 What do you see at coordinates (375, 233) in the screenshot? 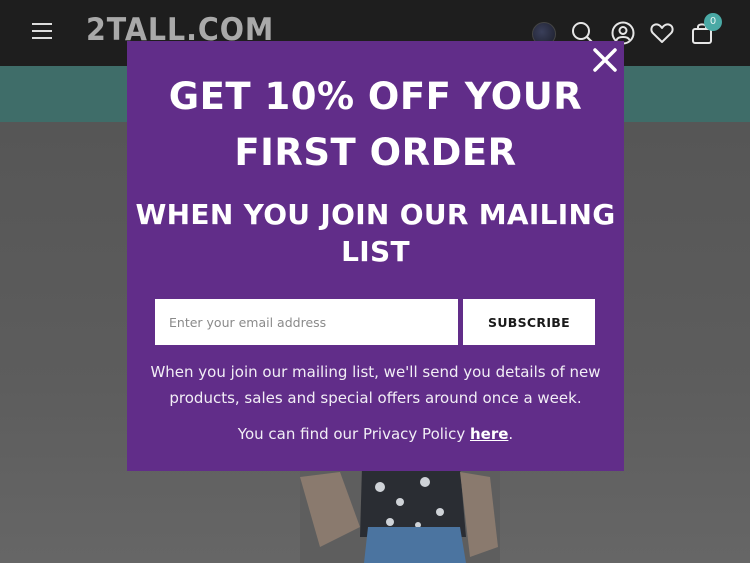
I see `modal-subheadline: WHEN YOU JOIN OUR MAILING LIST` at bounding box center [375, 233].